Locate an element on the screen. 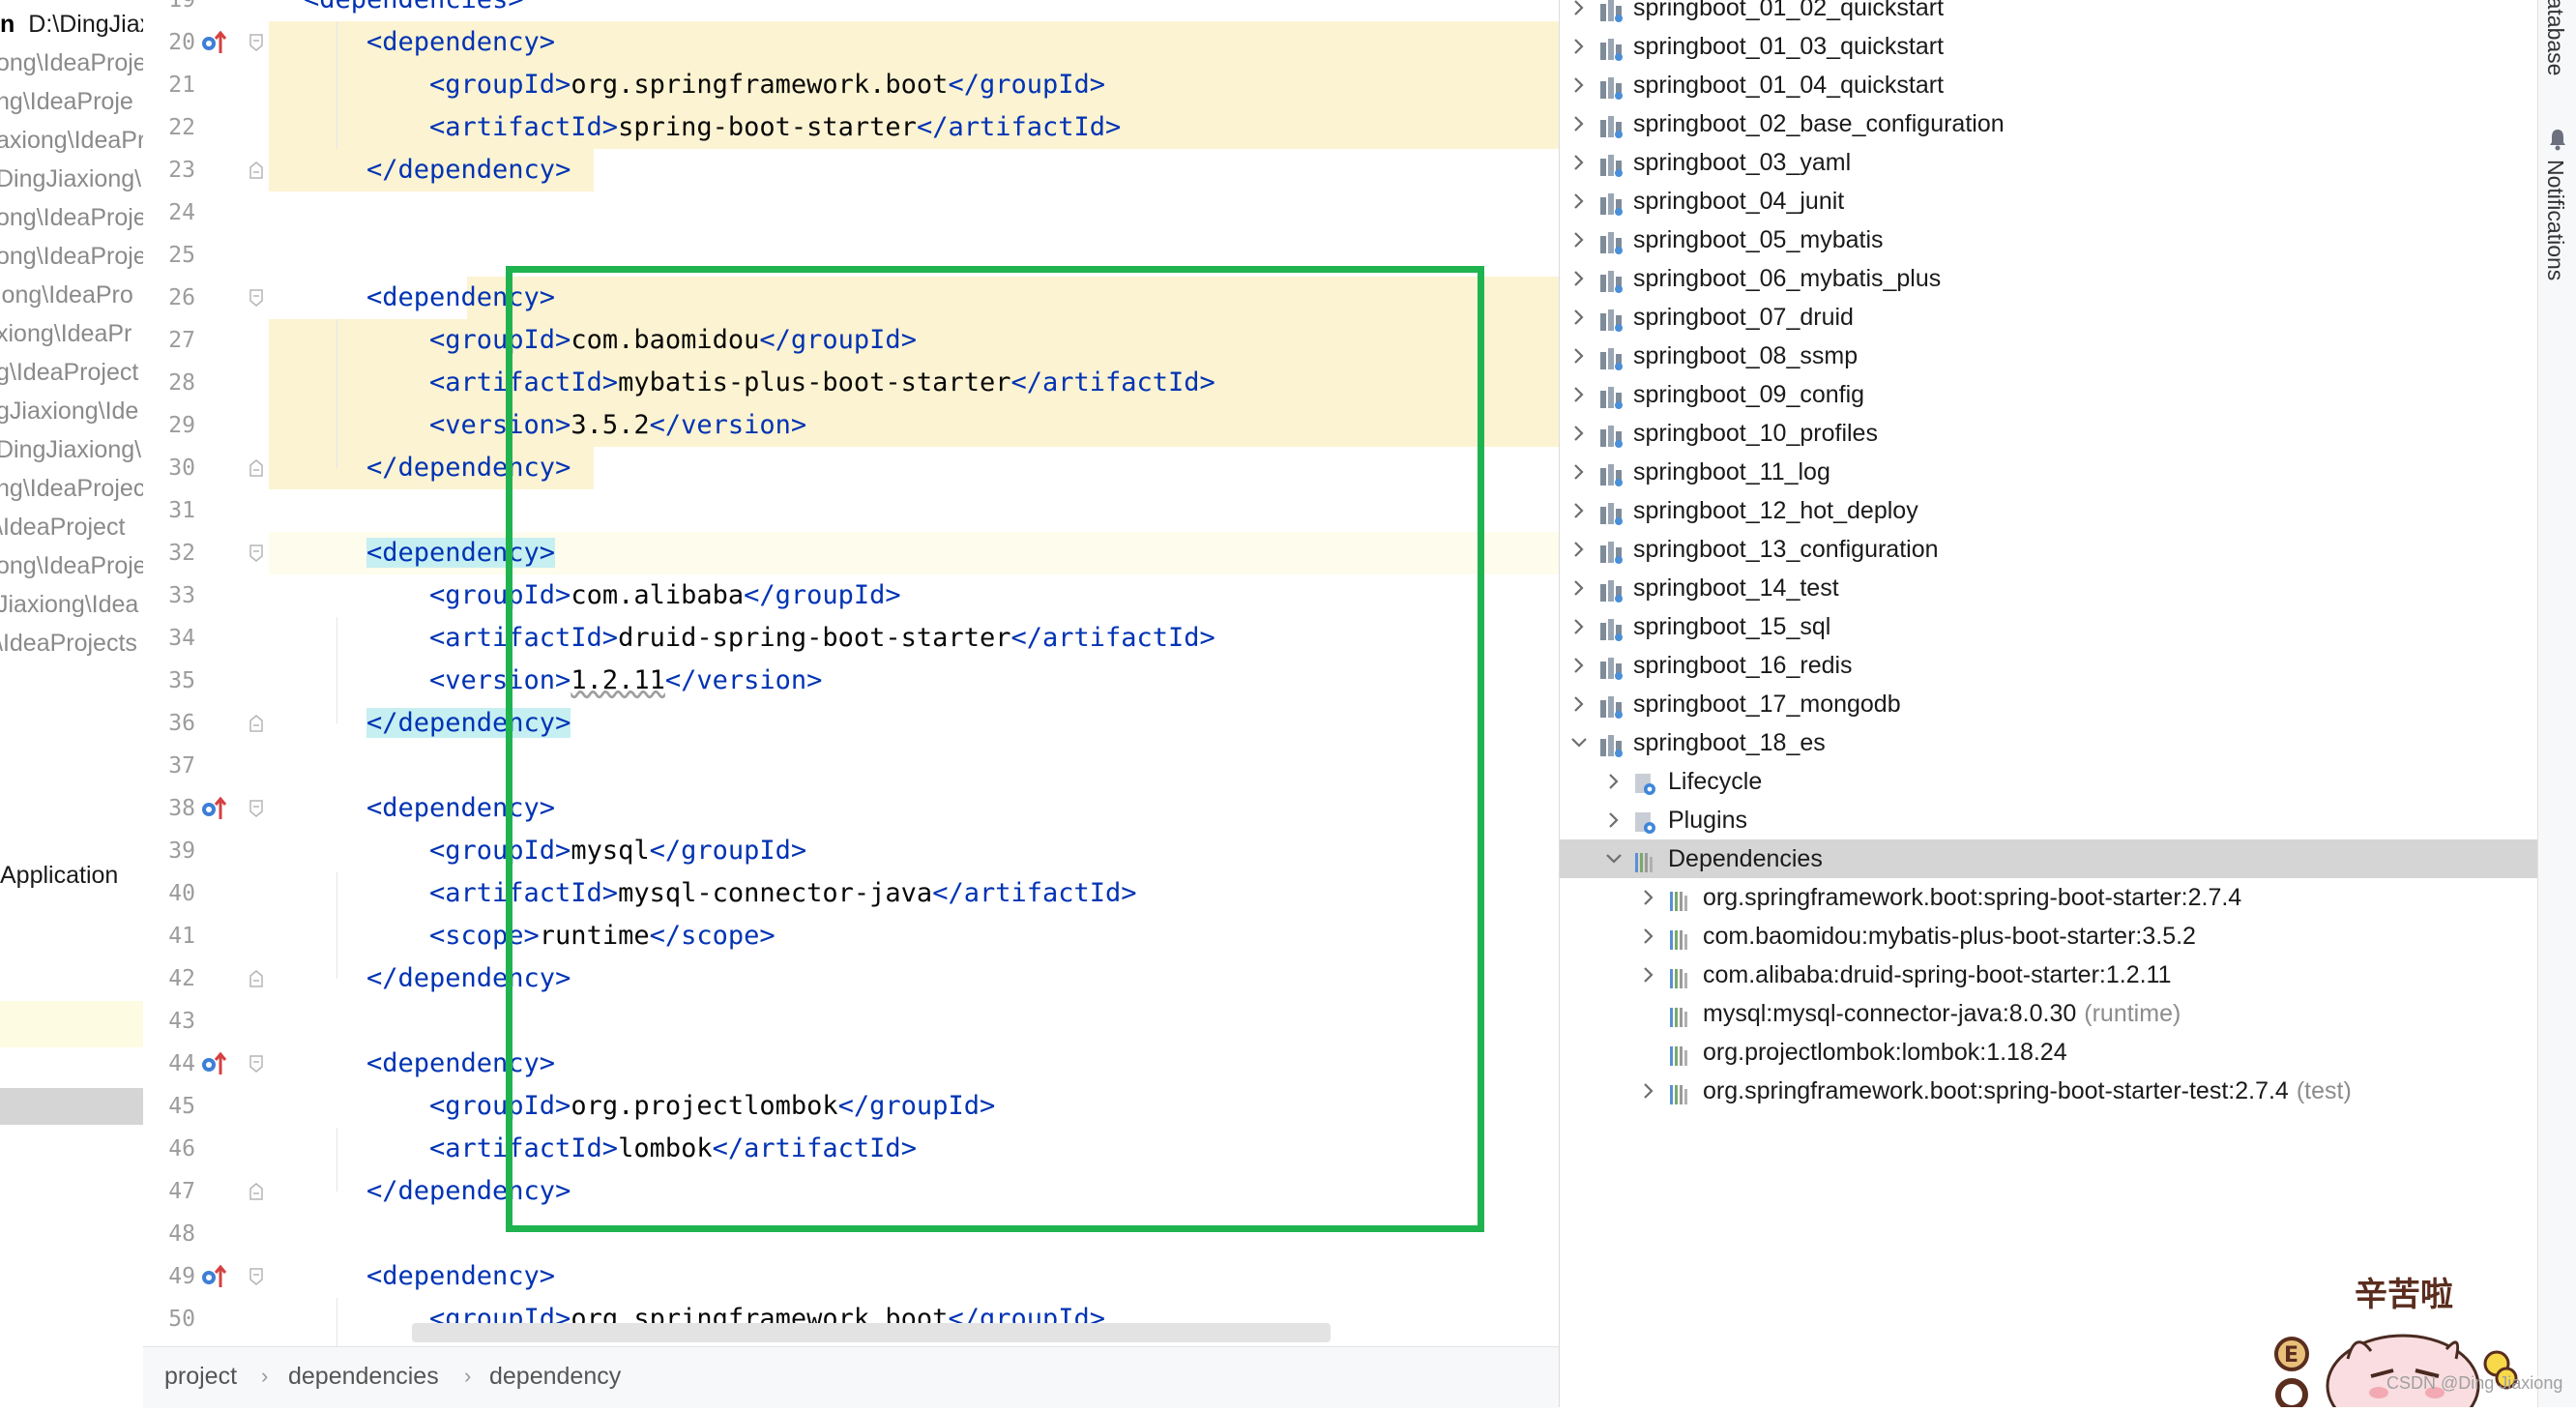 This screenshot has height=1412, width=2576. project-path-row: n D:\DingJiax is located at coordinates (71, 24).